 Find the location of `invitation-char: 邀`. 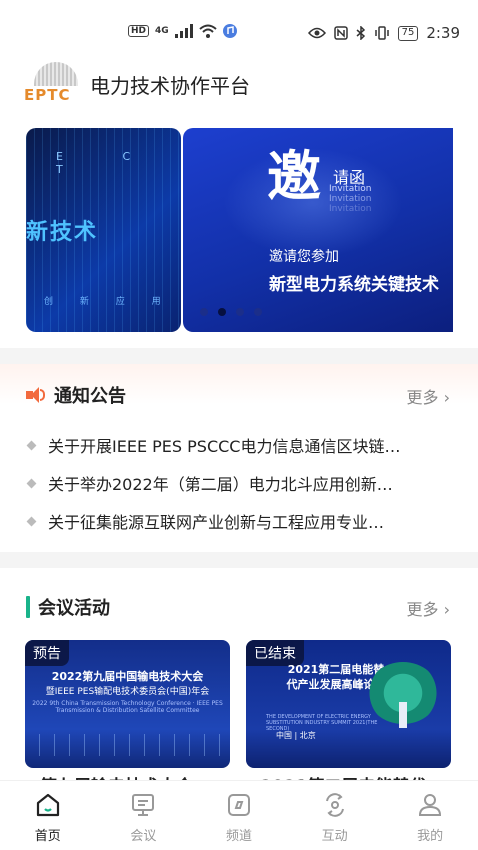

invitation-char: 邀 is located at coordinates (294, 176).